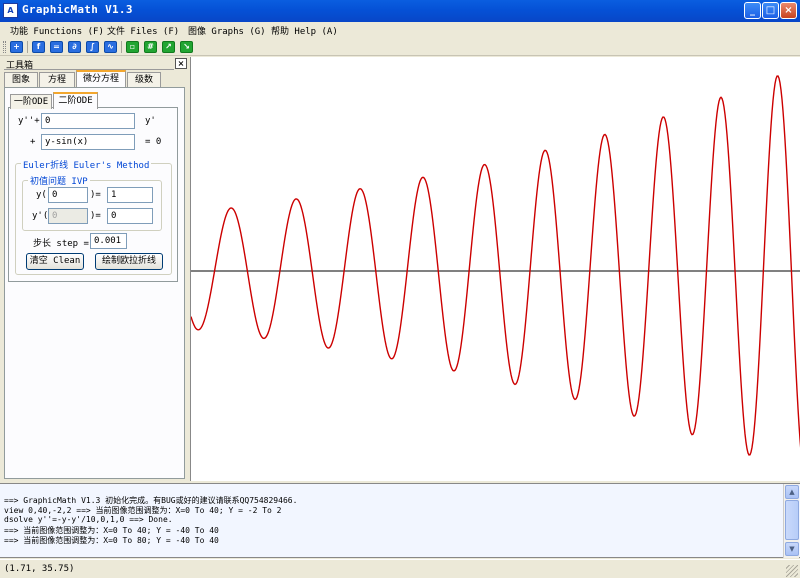  Describe the element at coordinates (95, 195) in the screenshot. I see `y-equals-label: )=` at that location.